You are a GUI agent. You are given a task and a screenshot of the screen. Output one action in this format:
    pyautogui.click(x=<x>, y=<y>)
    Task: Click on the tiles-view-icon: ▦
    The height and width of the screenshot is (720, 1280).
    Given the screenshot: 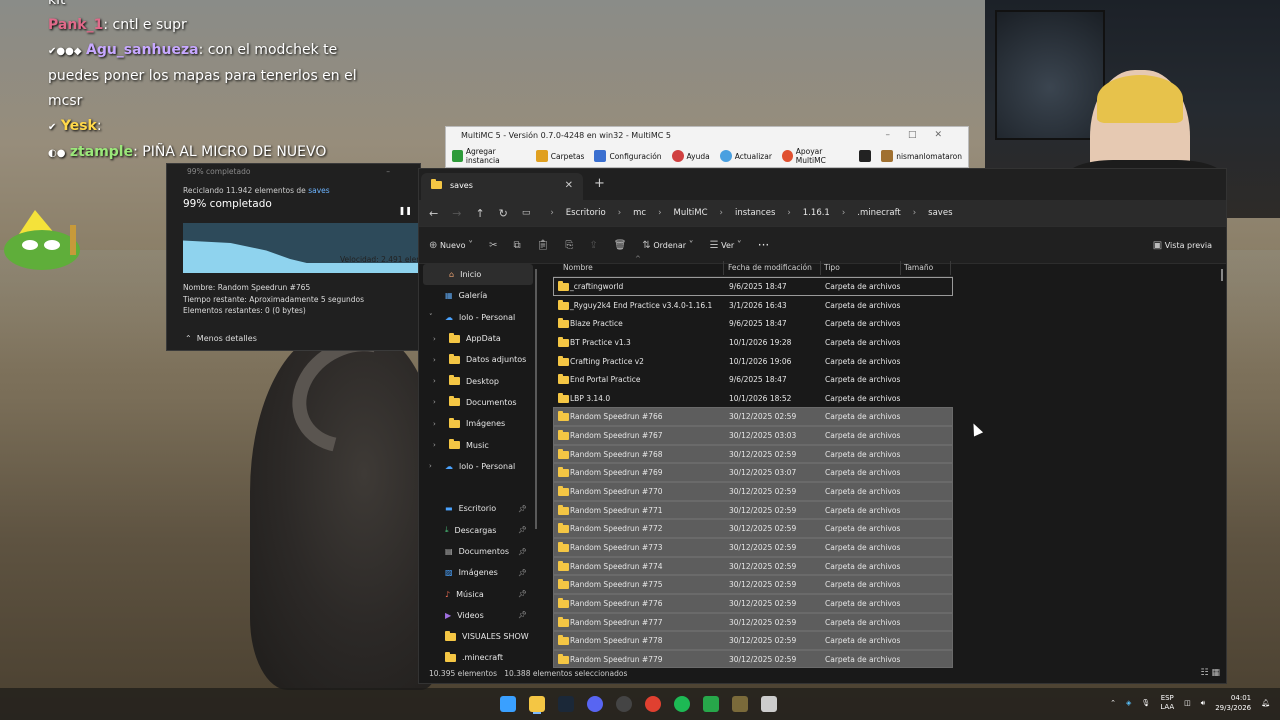 What is the action you would take?
    pyautogui.click(x=1215, y=673)
    